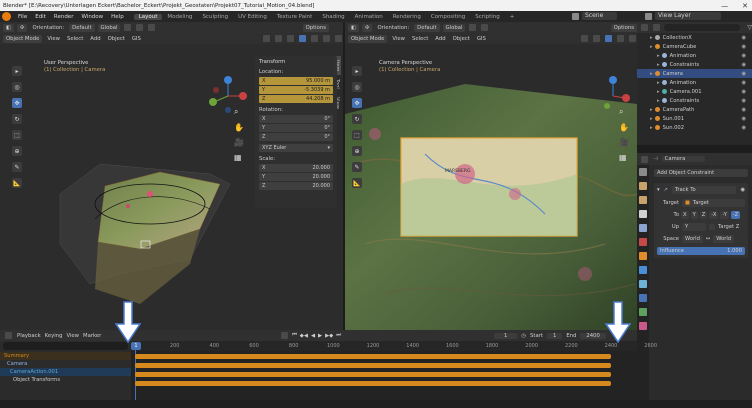 The image size is (752, 408). Describe the element at coordinates (329, 336) in the screenshot. I see `next-key-icon: ▶◆` at that location.